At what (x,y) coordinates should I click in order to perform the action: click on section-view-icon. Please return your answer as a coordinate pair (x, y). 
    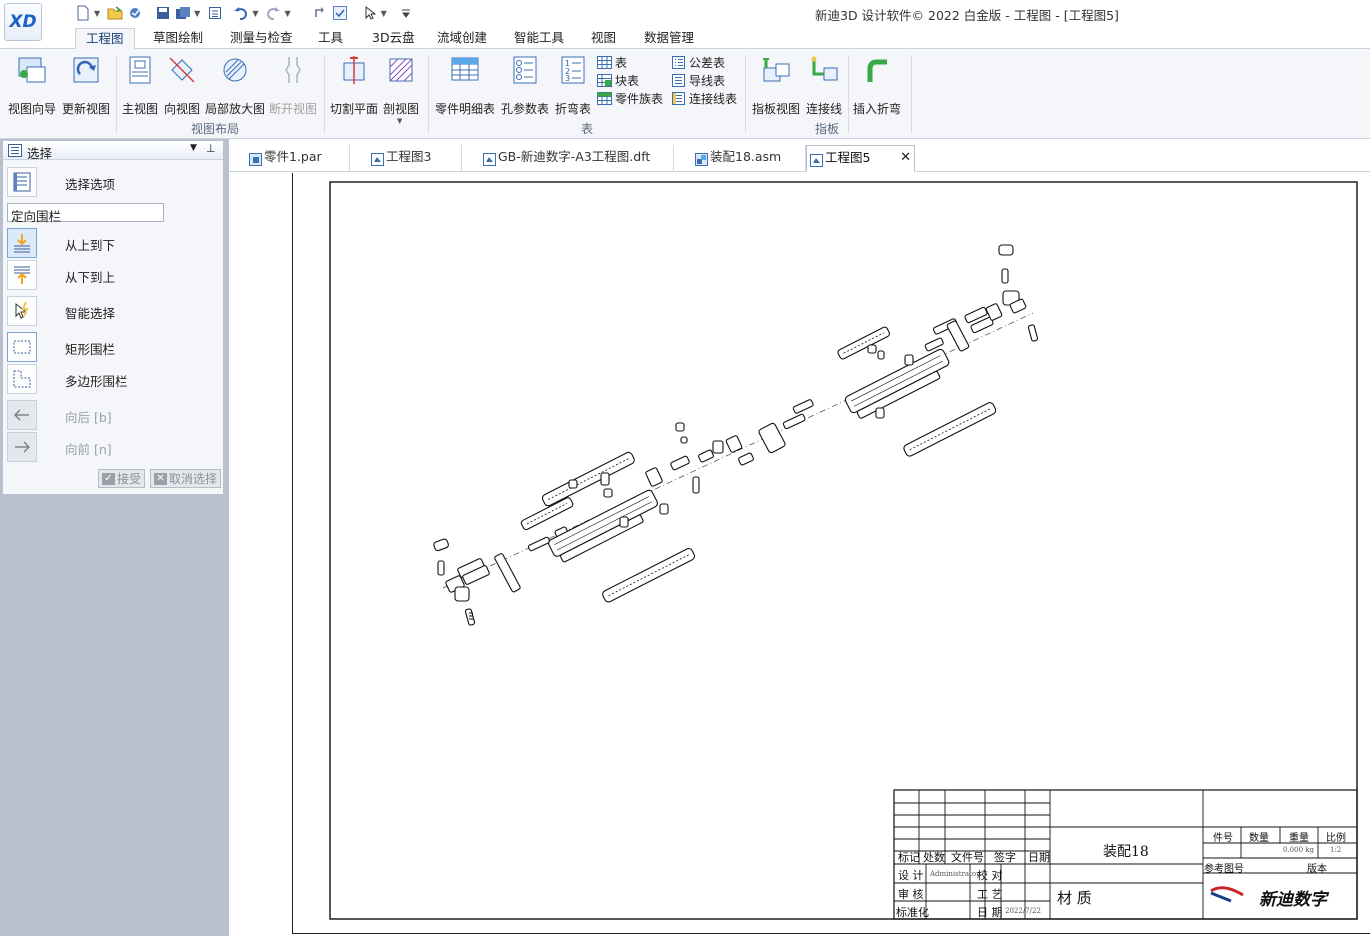
    Looking at the image, I should click on (401, 70).